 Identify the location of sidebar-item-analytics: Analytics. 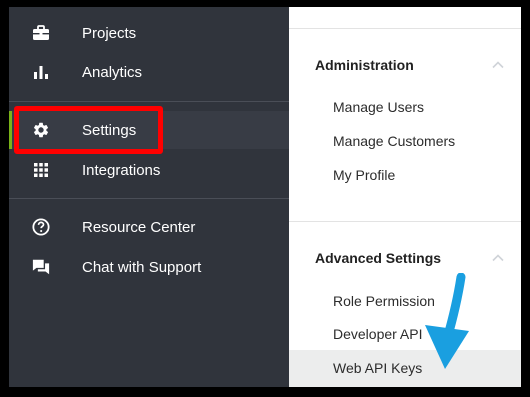
(149, 72).